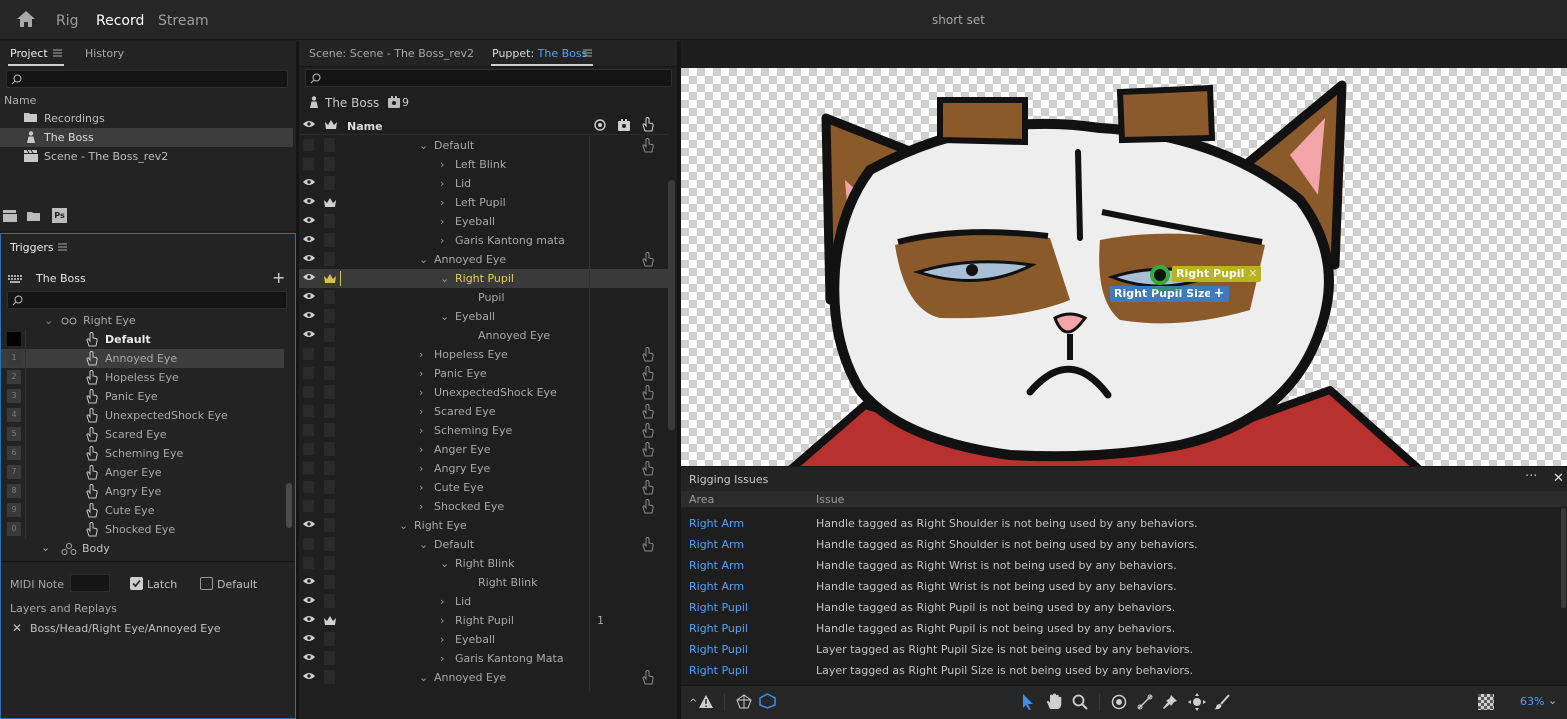 Image resolution: width=1567 pixels, height=719 pixels. What do you see at coordinates (1197, 702) in the screenshot?
I see `dragger-icon` at bounding box center [1197, 702].